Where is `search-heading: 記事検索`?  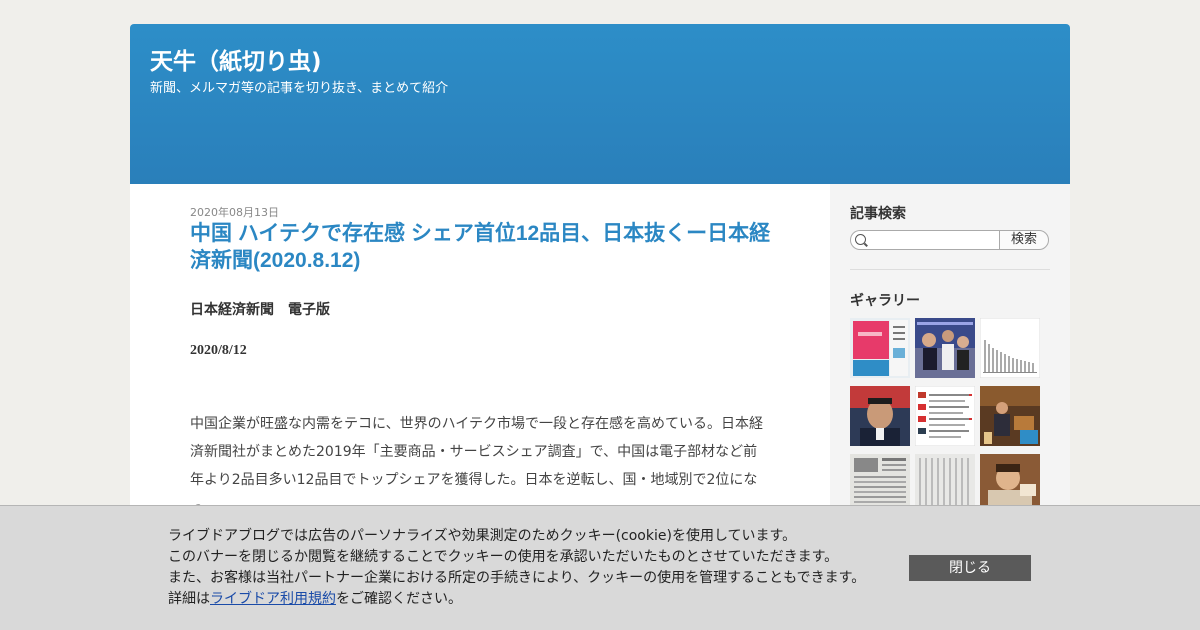 search-heading: 記事検索 is located at coordinates (878, 214).